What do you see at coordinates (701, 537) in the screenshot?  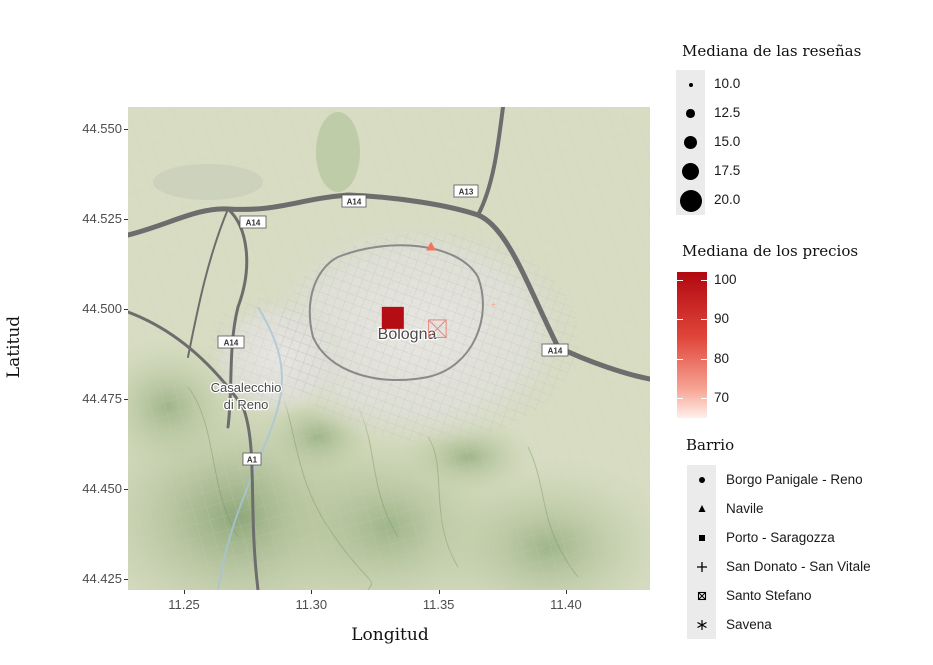 I see `legend-shape-key-square-icon` at bounding box center [701, 537].